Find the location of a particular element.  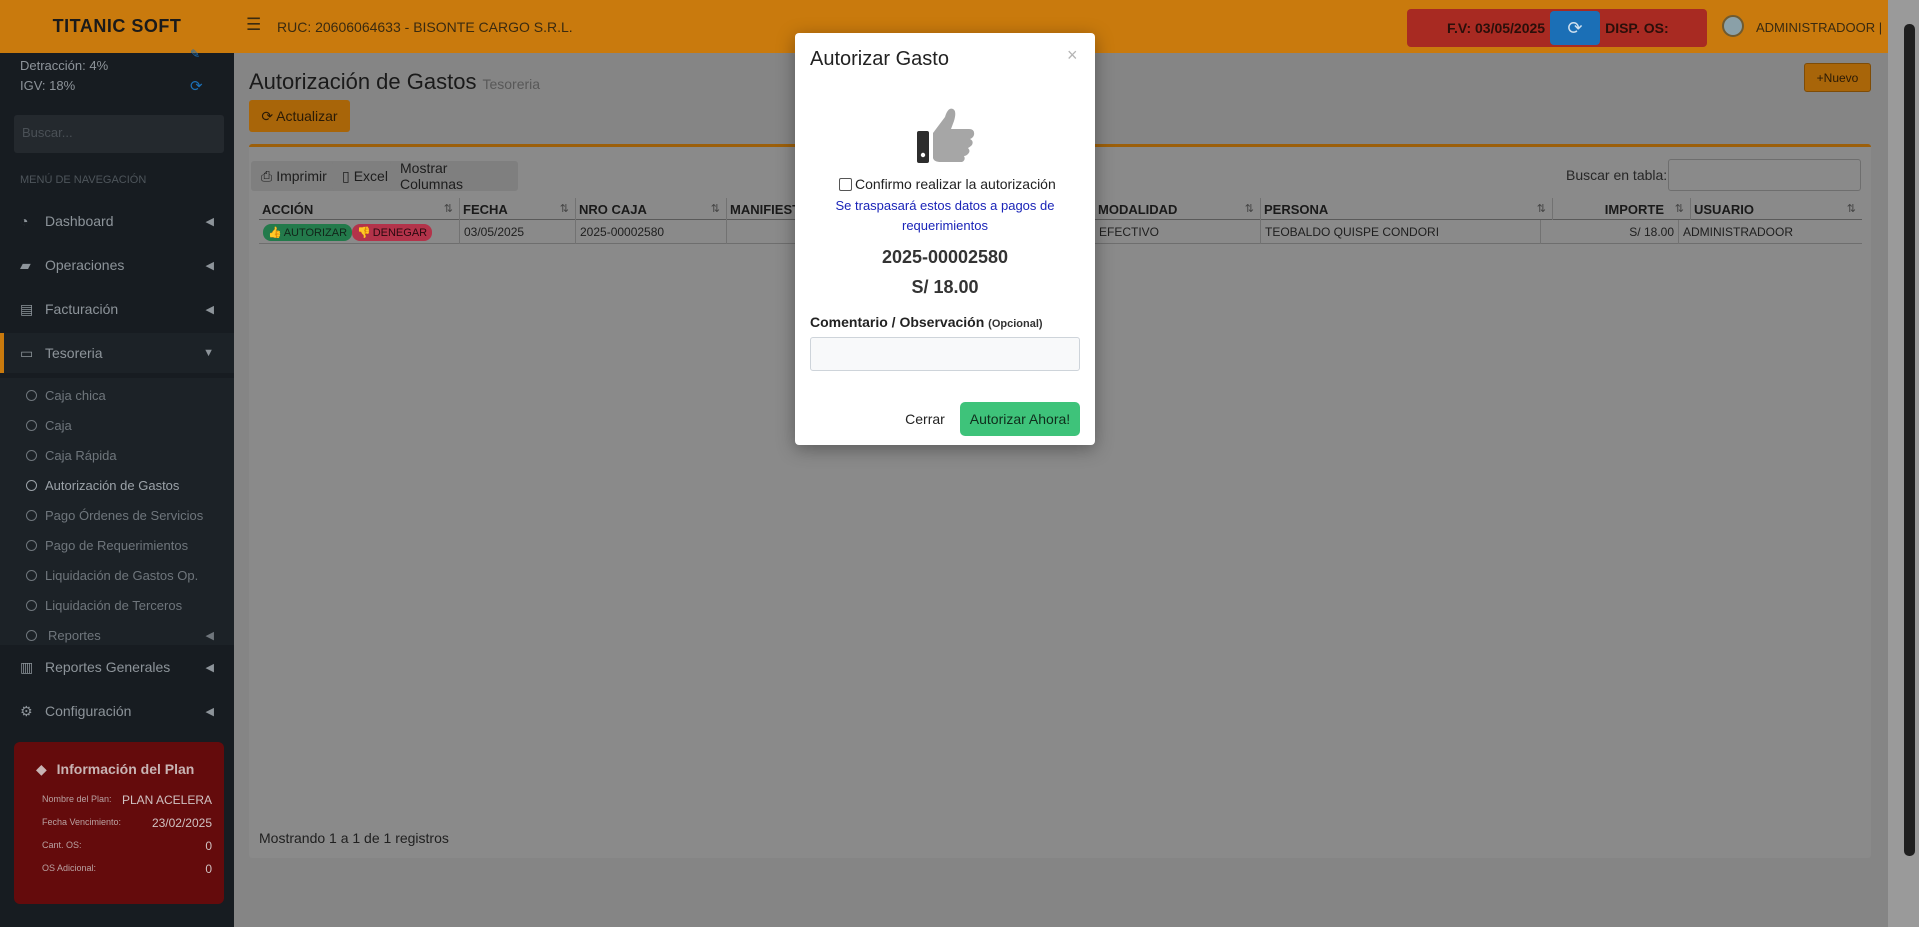

plan-expiry-row: Fecha Vencimiento: 23/02/2025 is located at coordinates (127, 823).